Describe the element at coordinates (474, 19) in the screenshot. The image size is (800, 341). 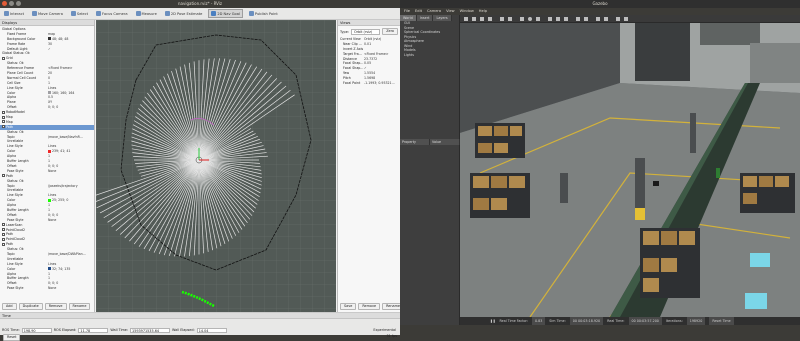
I see `translate-mode-icon` at that location.